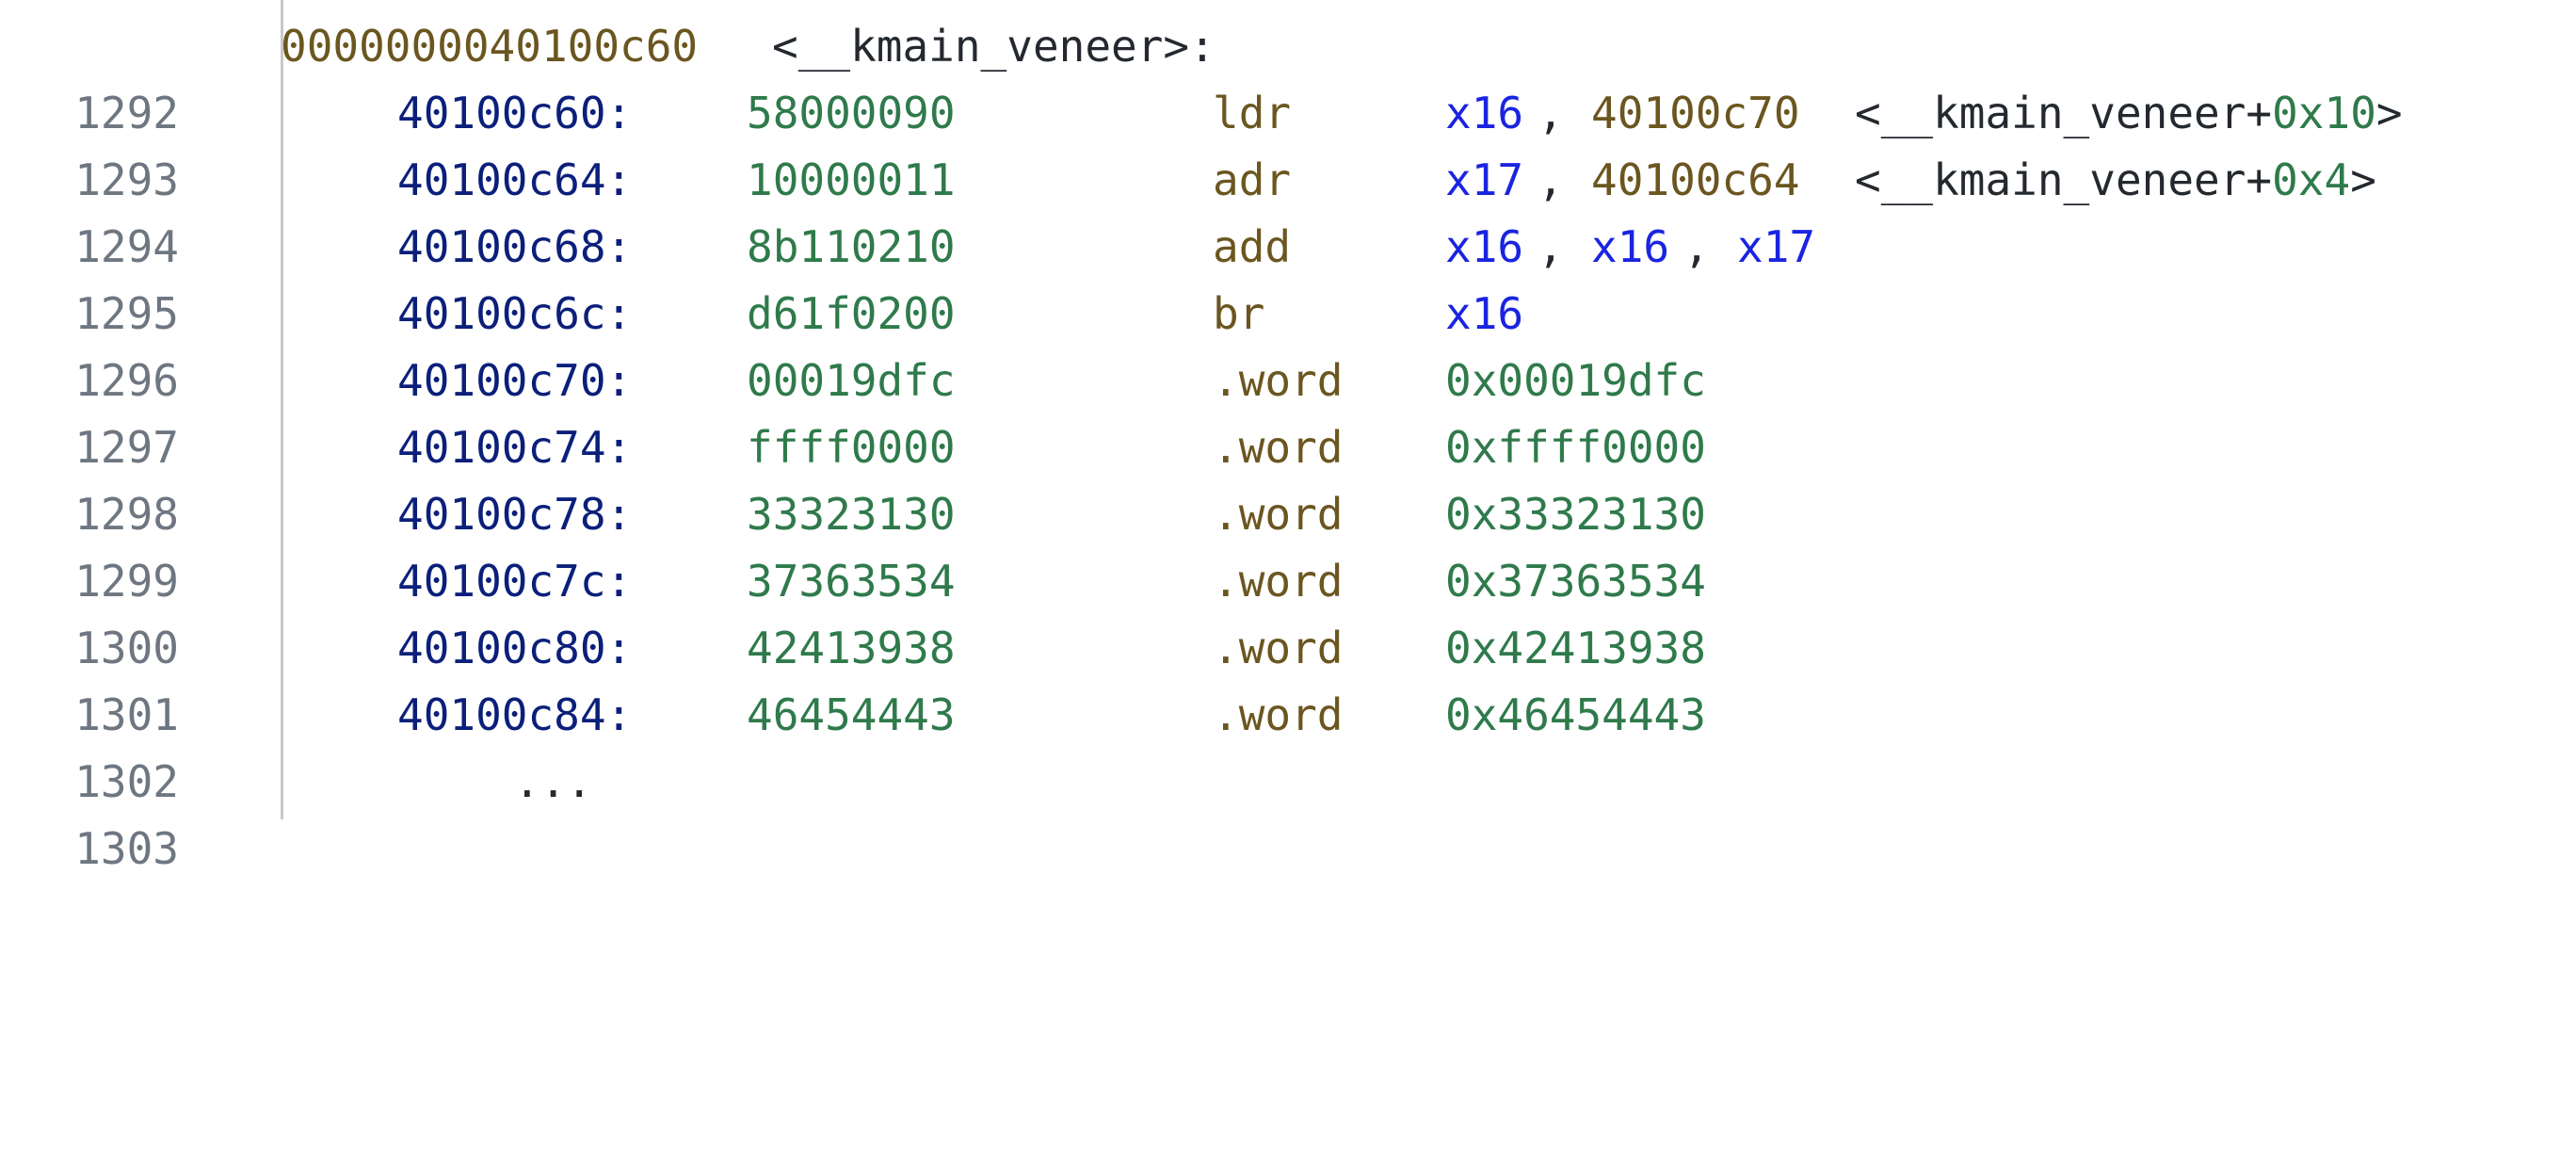  What do you see at coordinates (490, 46) in the screenshot?
I see `function-address: 0000000040100c60` at bounding box center [490, 46].